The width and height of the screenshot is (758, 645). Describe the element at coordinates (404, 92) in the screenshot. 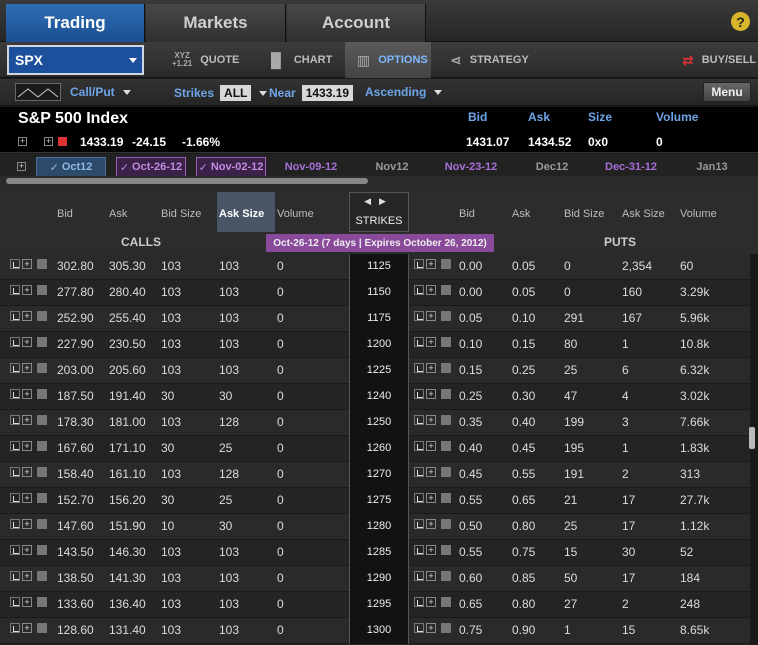

I see `sort-order-dropdown: Ascending` at that location.